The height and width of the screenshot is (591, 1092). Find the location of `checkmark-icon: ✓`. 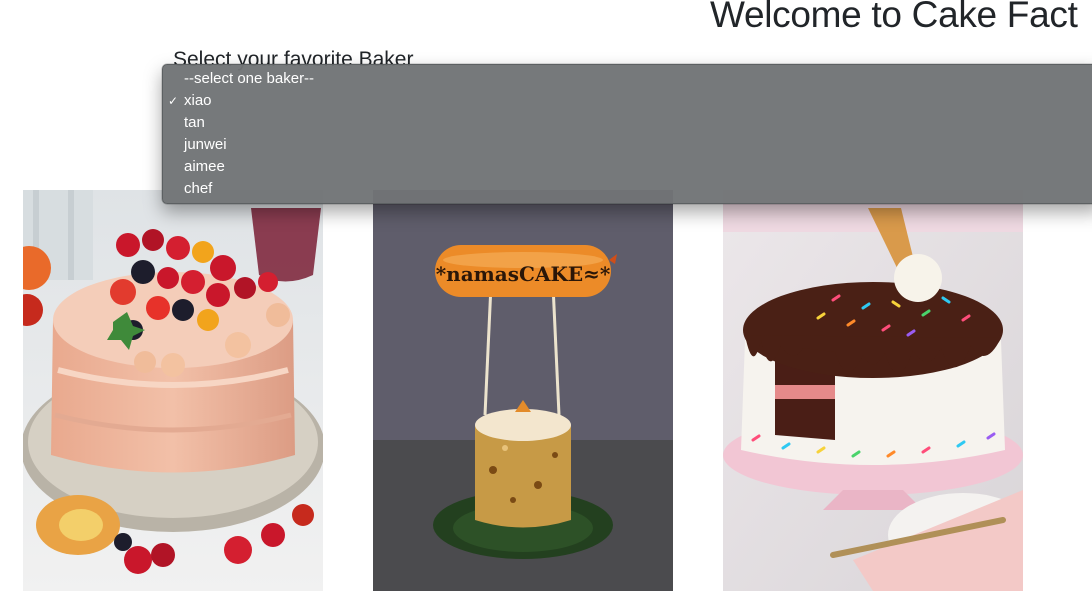

checkmark-icon: ✓ is located at coordinates (173, 101).